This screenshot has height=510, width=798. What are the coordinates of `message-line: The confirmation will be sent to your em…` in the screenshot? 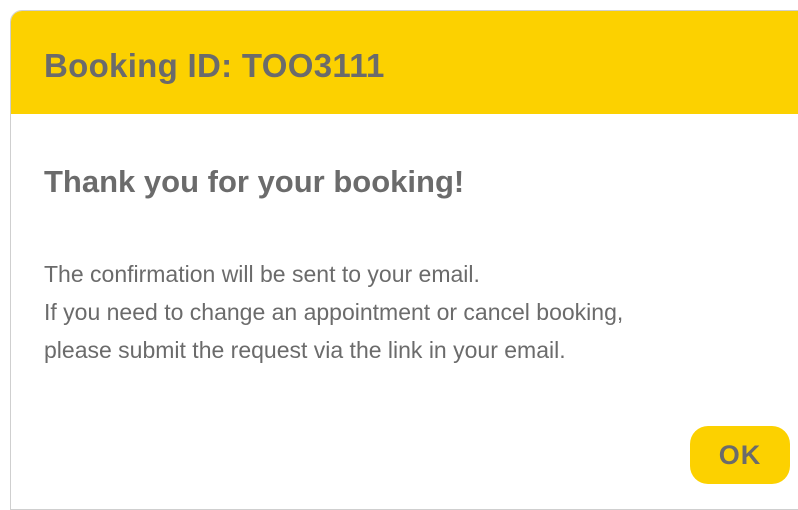 It's located at (262, 274).